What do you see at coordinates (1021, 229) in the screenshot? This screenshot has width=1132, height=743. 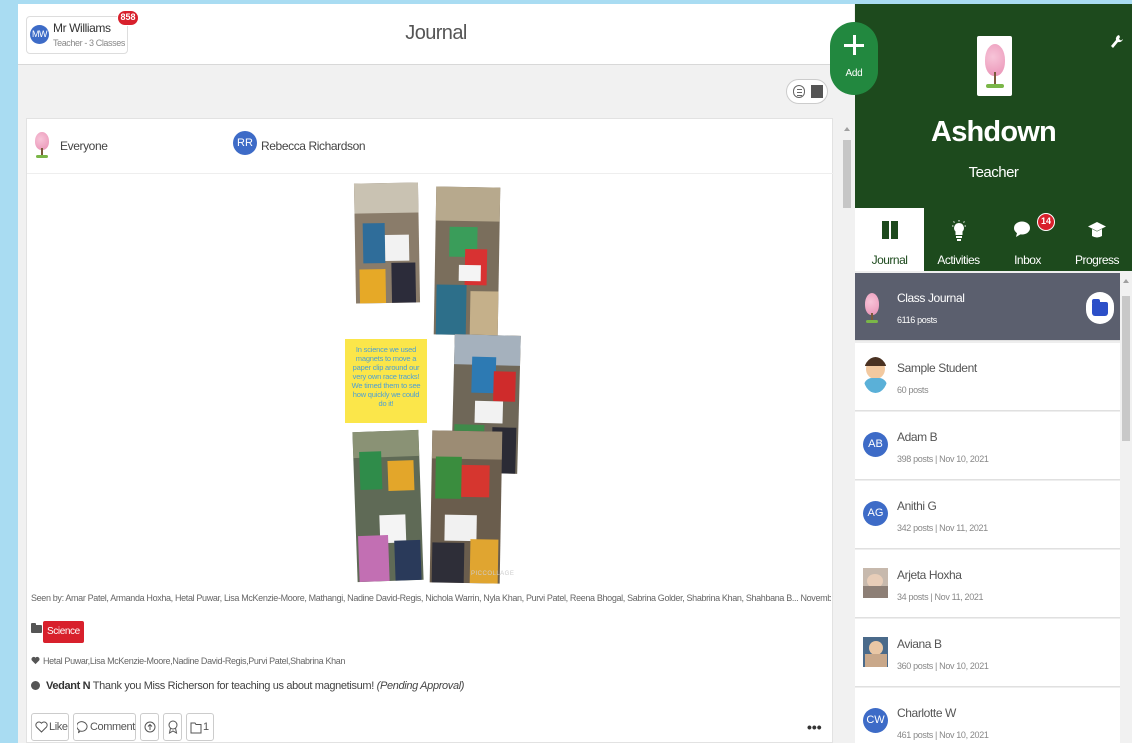 I see `chat-bubbles-icon` at bounding box center [1021, 229].